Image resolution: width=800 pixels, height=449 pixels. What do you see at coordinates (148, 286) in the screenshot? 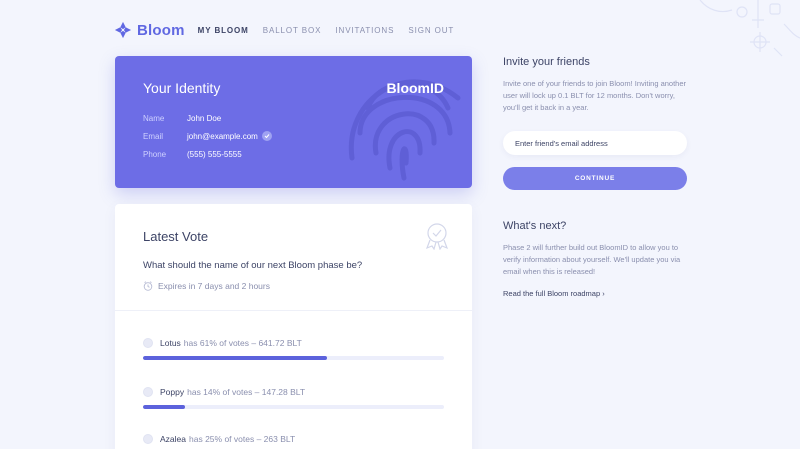
I see `clock-icon` at bounding box center [148, 286].